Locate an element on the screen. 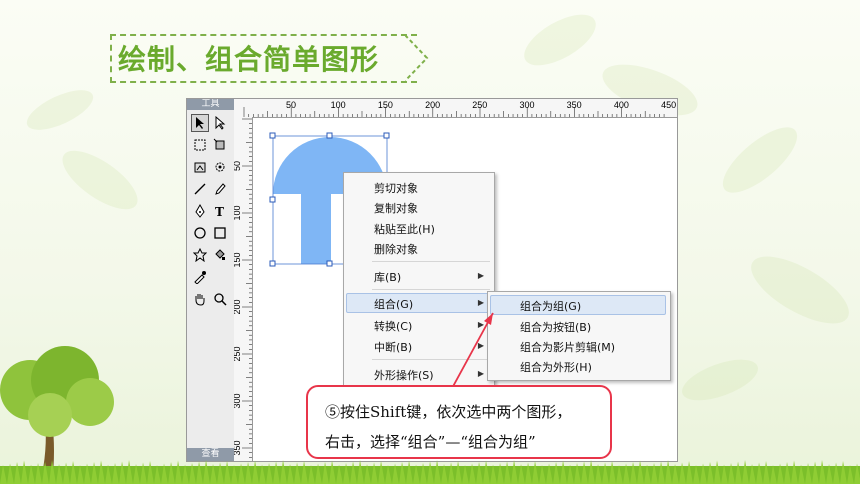 This screenshot has height=484, width=860. callout-line-2: 右击，选择“组合”—“组合为组” is located at coordinates (430, 442).